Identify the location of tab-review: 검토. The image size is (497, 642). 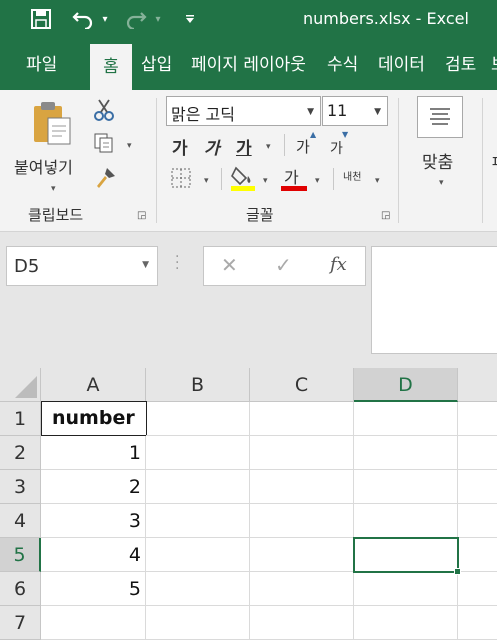
(460, 65).